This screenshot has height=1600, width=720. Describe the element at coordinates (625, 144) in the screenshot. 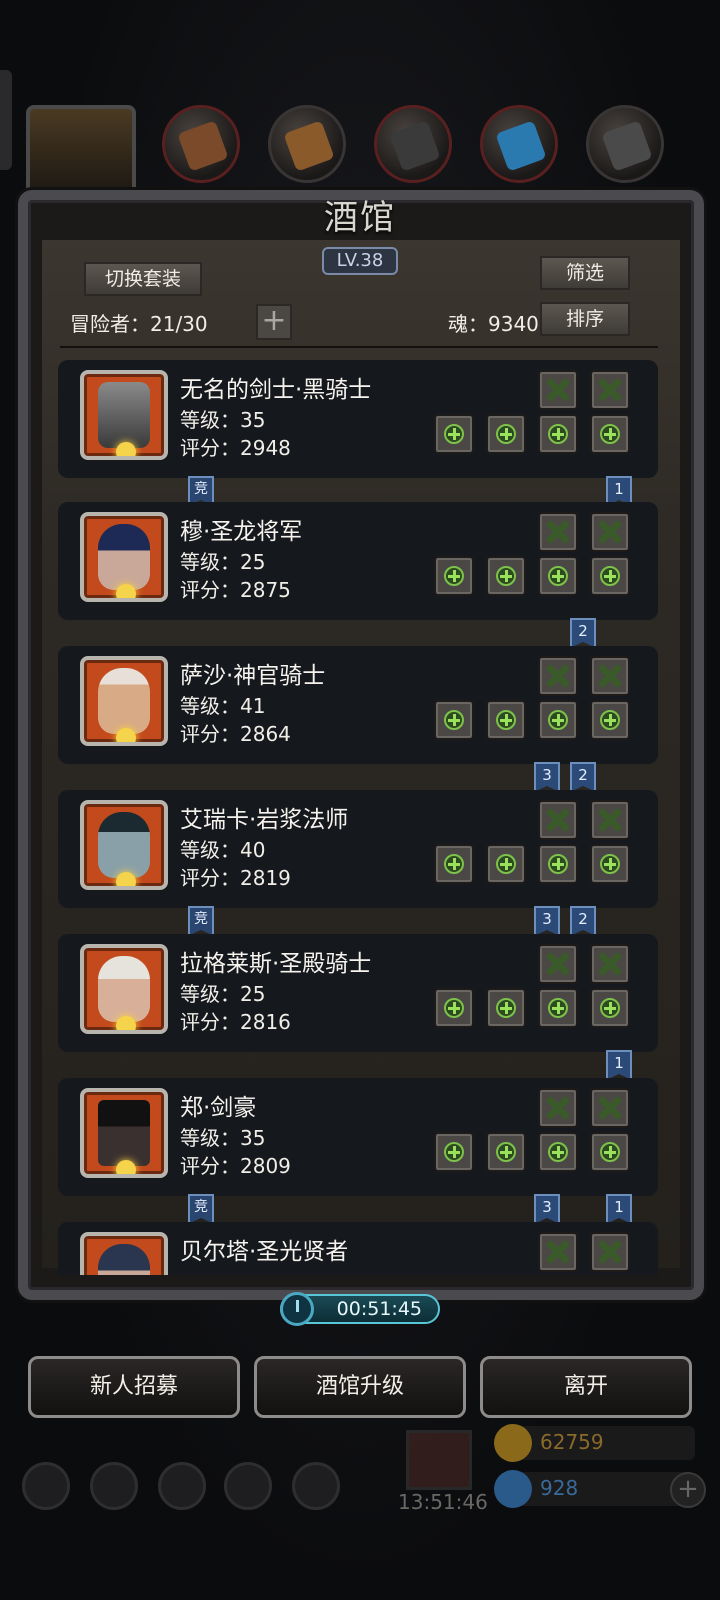

I see `ingot-slot-icon` at that location.